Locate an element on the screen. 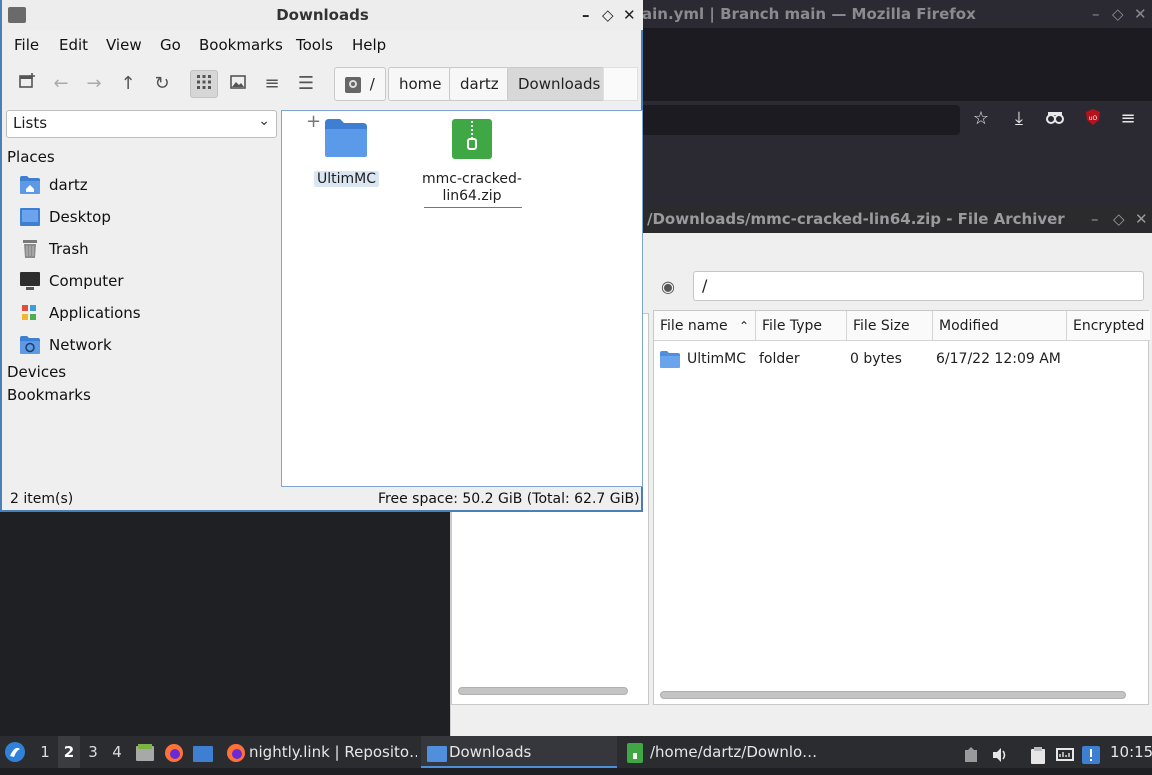 Image resolution: width=1152 pixels, height=775 pixels. task-downloads: Downloads is located at coordinates (519, 752).